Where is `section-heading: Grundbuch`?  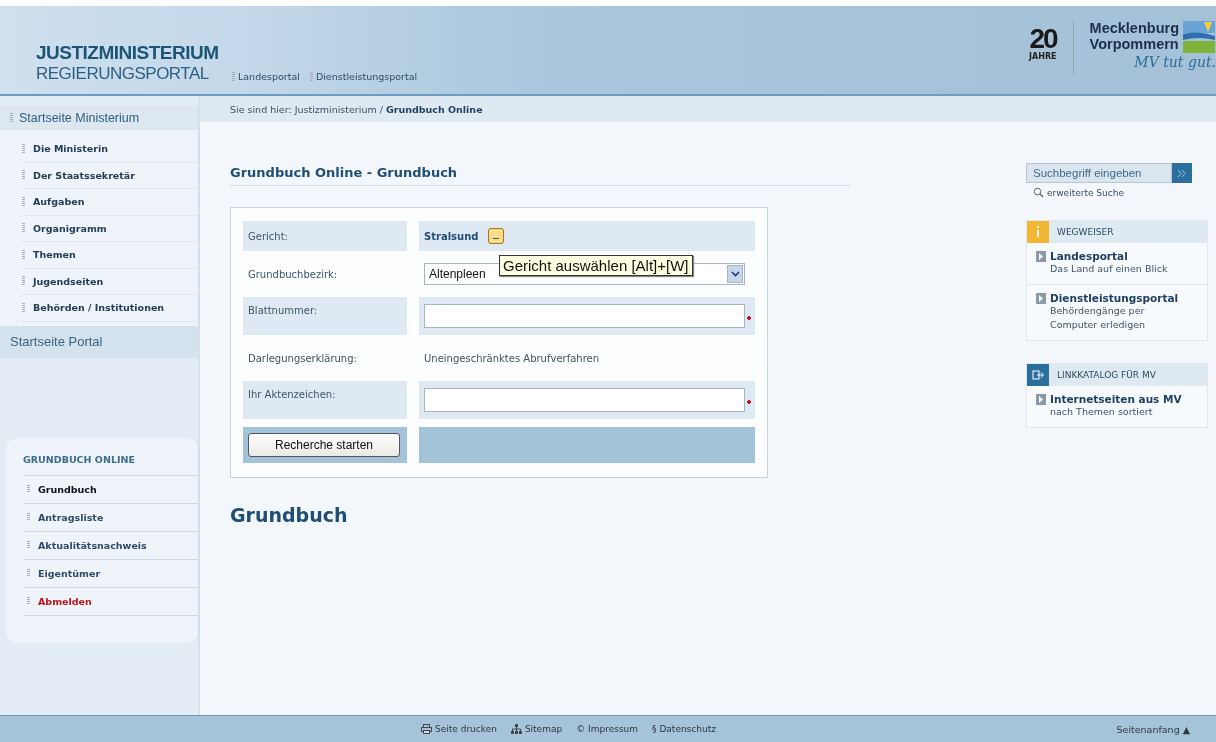 section-heading: Grundbuch is located at coordinates (289, 515).